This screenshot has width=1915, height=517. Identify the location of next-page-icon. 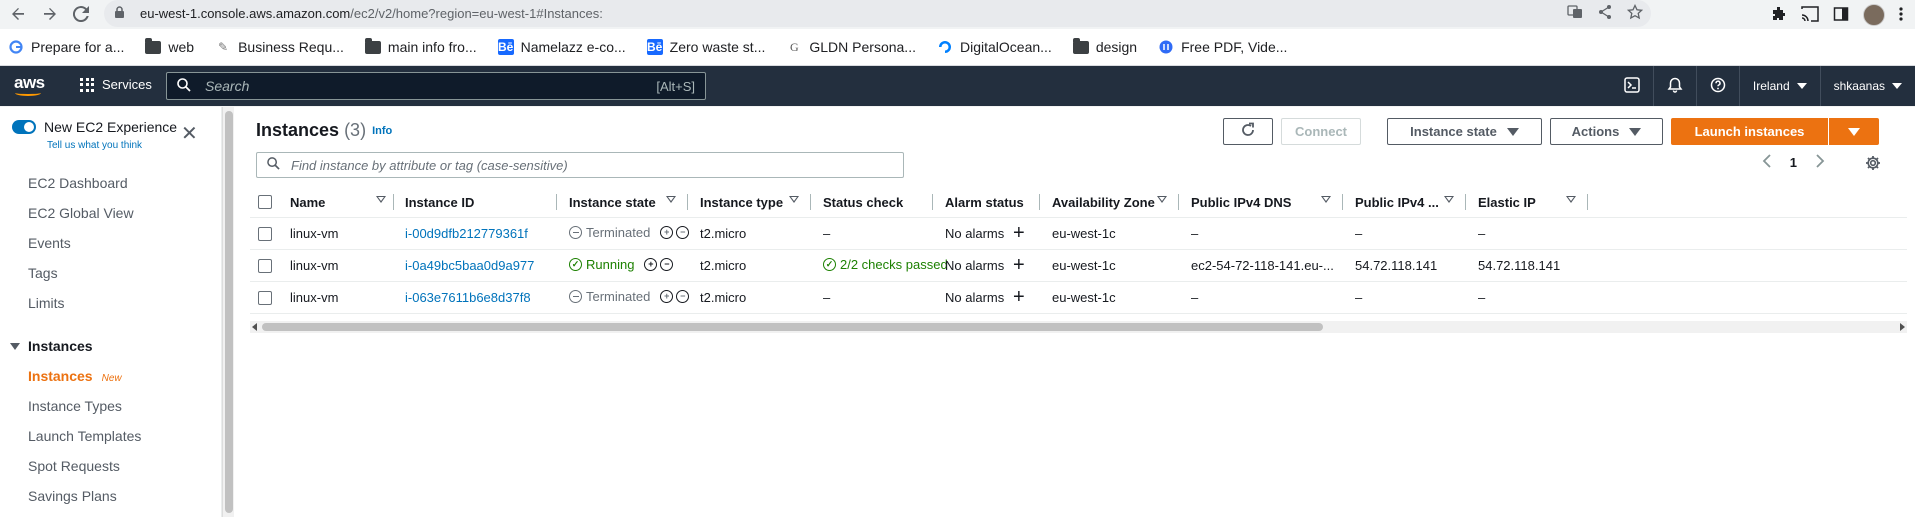
(1820, 162).